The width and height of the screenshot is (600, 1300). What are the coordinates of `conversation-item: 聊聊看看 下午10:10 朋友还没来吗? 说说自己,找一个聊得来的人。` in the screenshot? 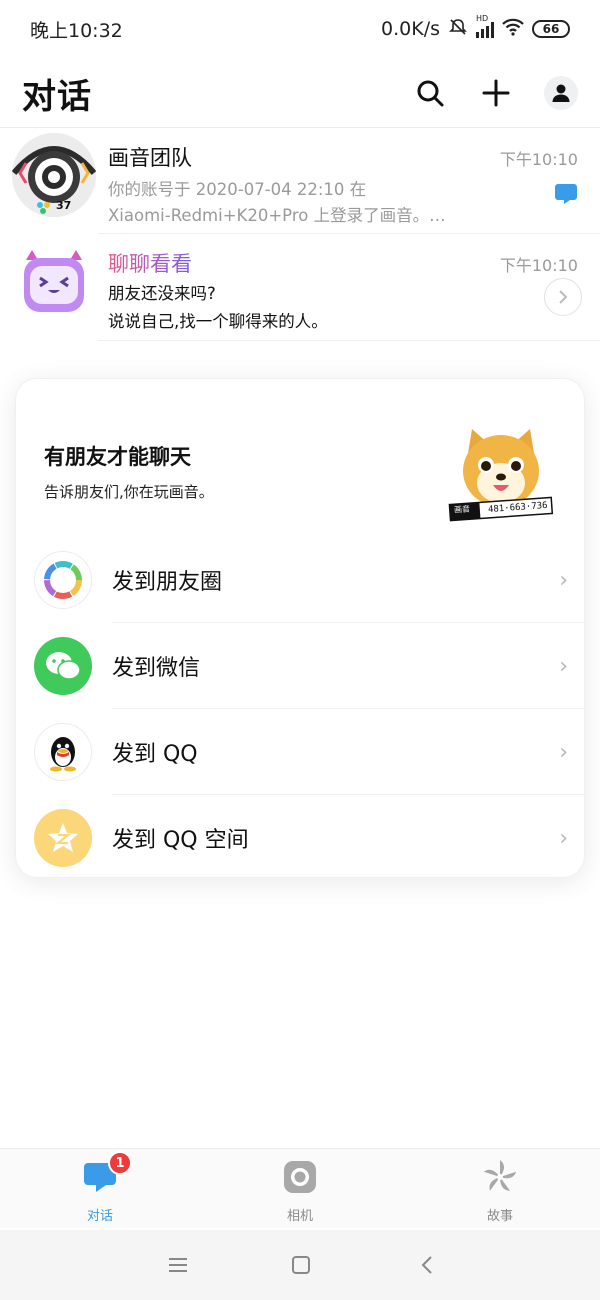 It's located at (300, 288).